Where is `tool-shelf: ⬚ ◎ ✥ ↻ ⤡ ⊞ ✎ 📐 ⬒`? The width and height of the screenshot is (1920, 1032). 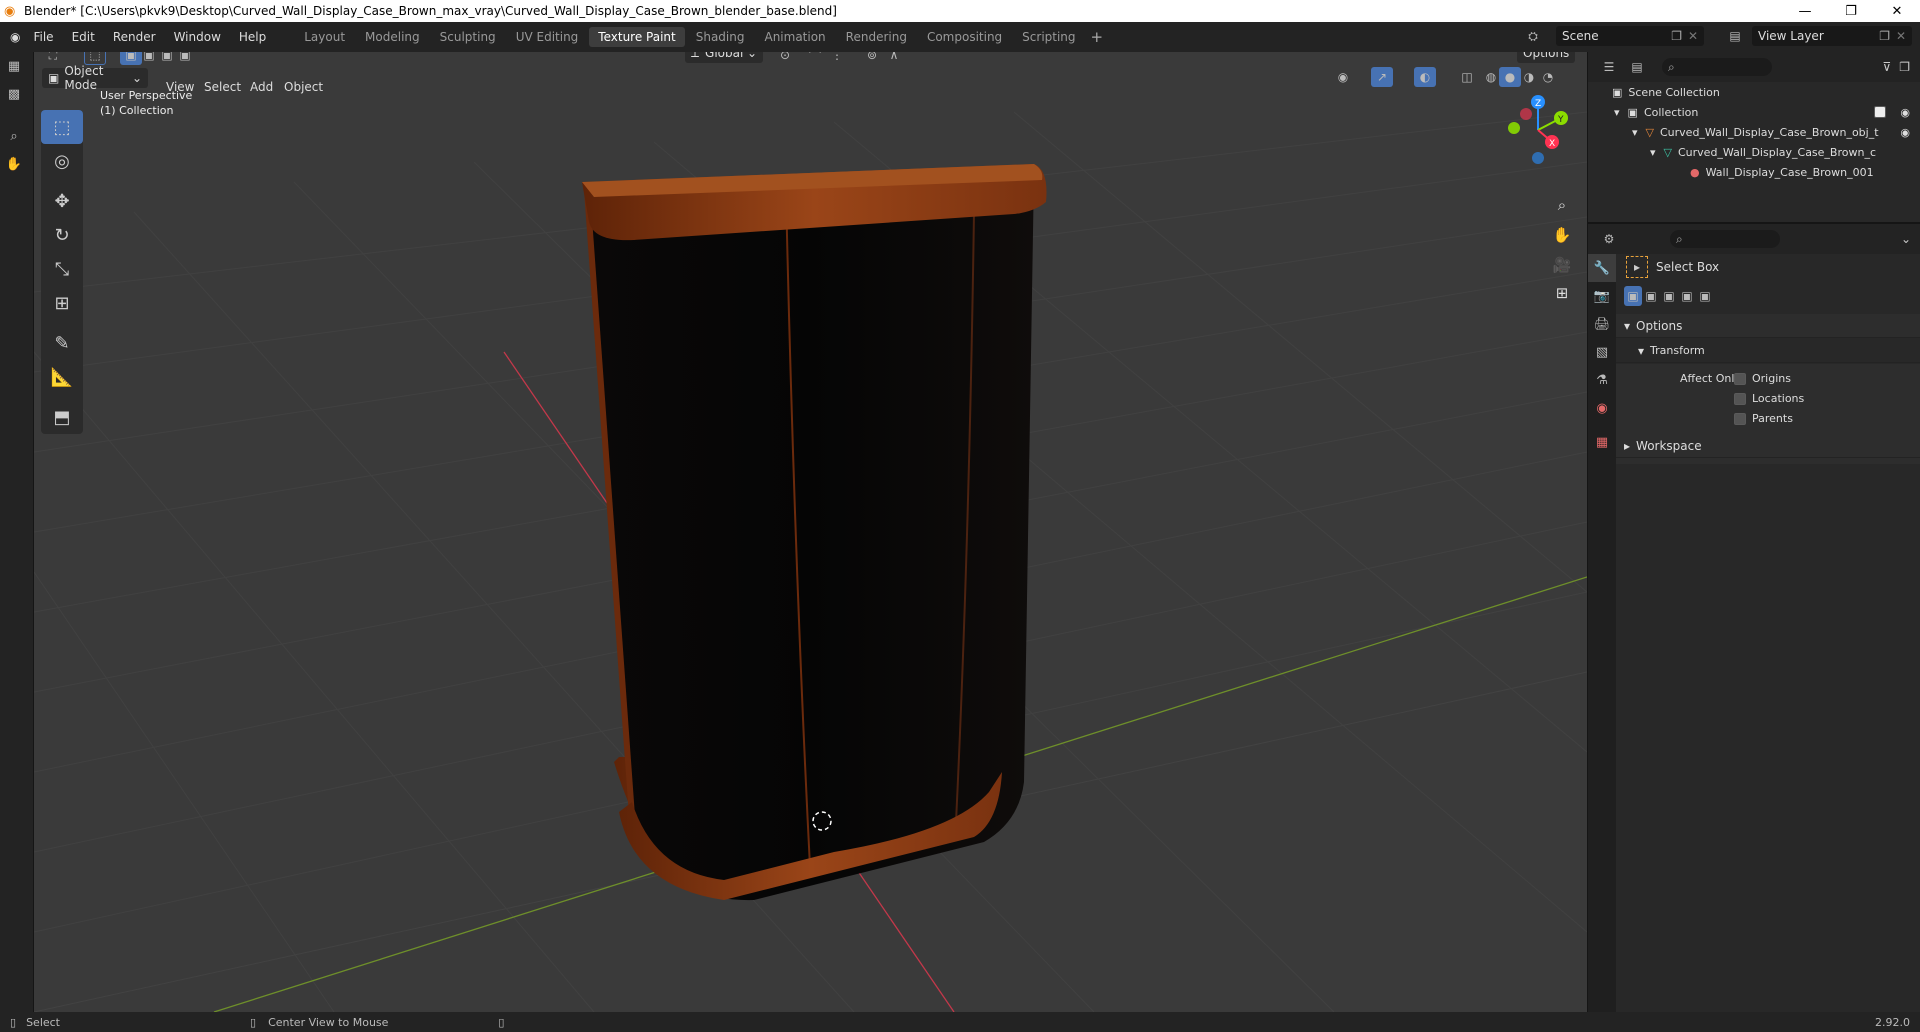 tool-shelf: ⬚ ◎ ✥ ↻ ⤡ ⊞ ✎ 📐 ⬒ is located at coordinates (62, 272).